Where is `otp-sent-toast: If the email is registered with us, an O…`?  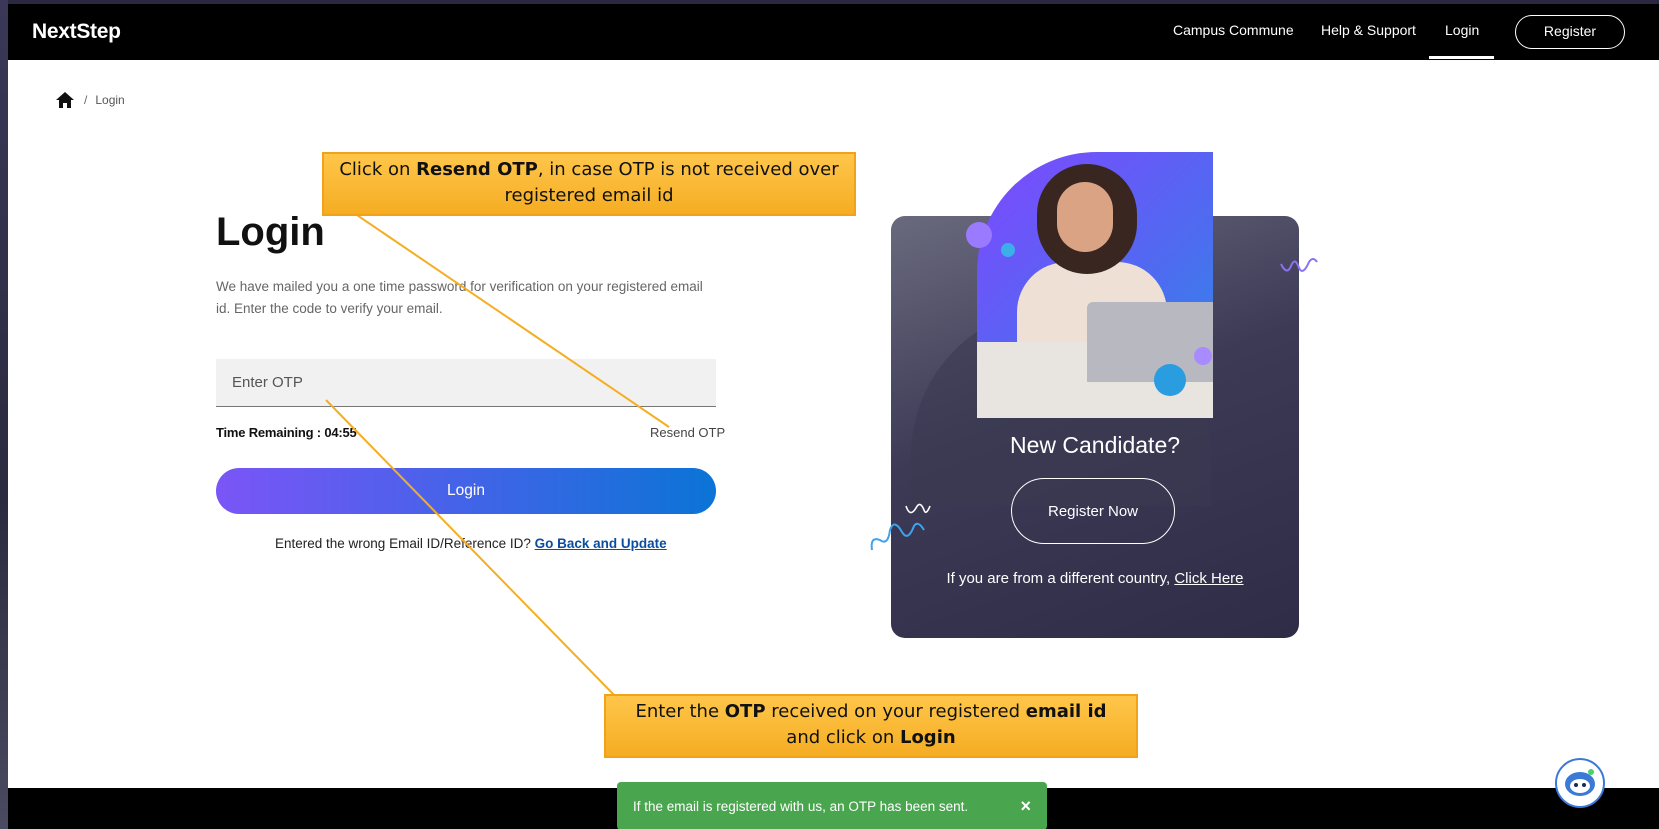 otp-sent-toast: If the email is registered with us, an O… is located at coordinates (832, 805).